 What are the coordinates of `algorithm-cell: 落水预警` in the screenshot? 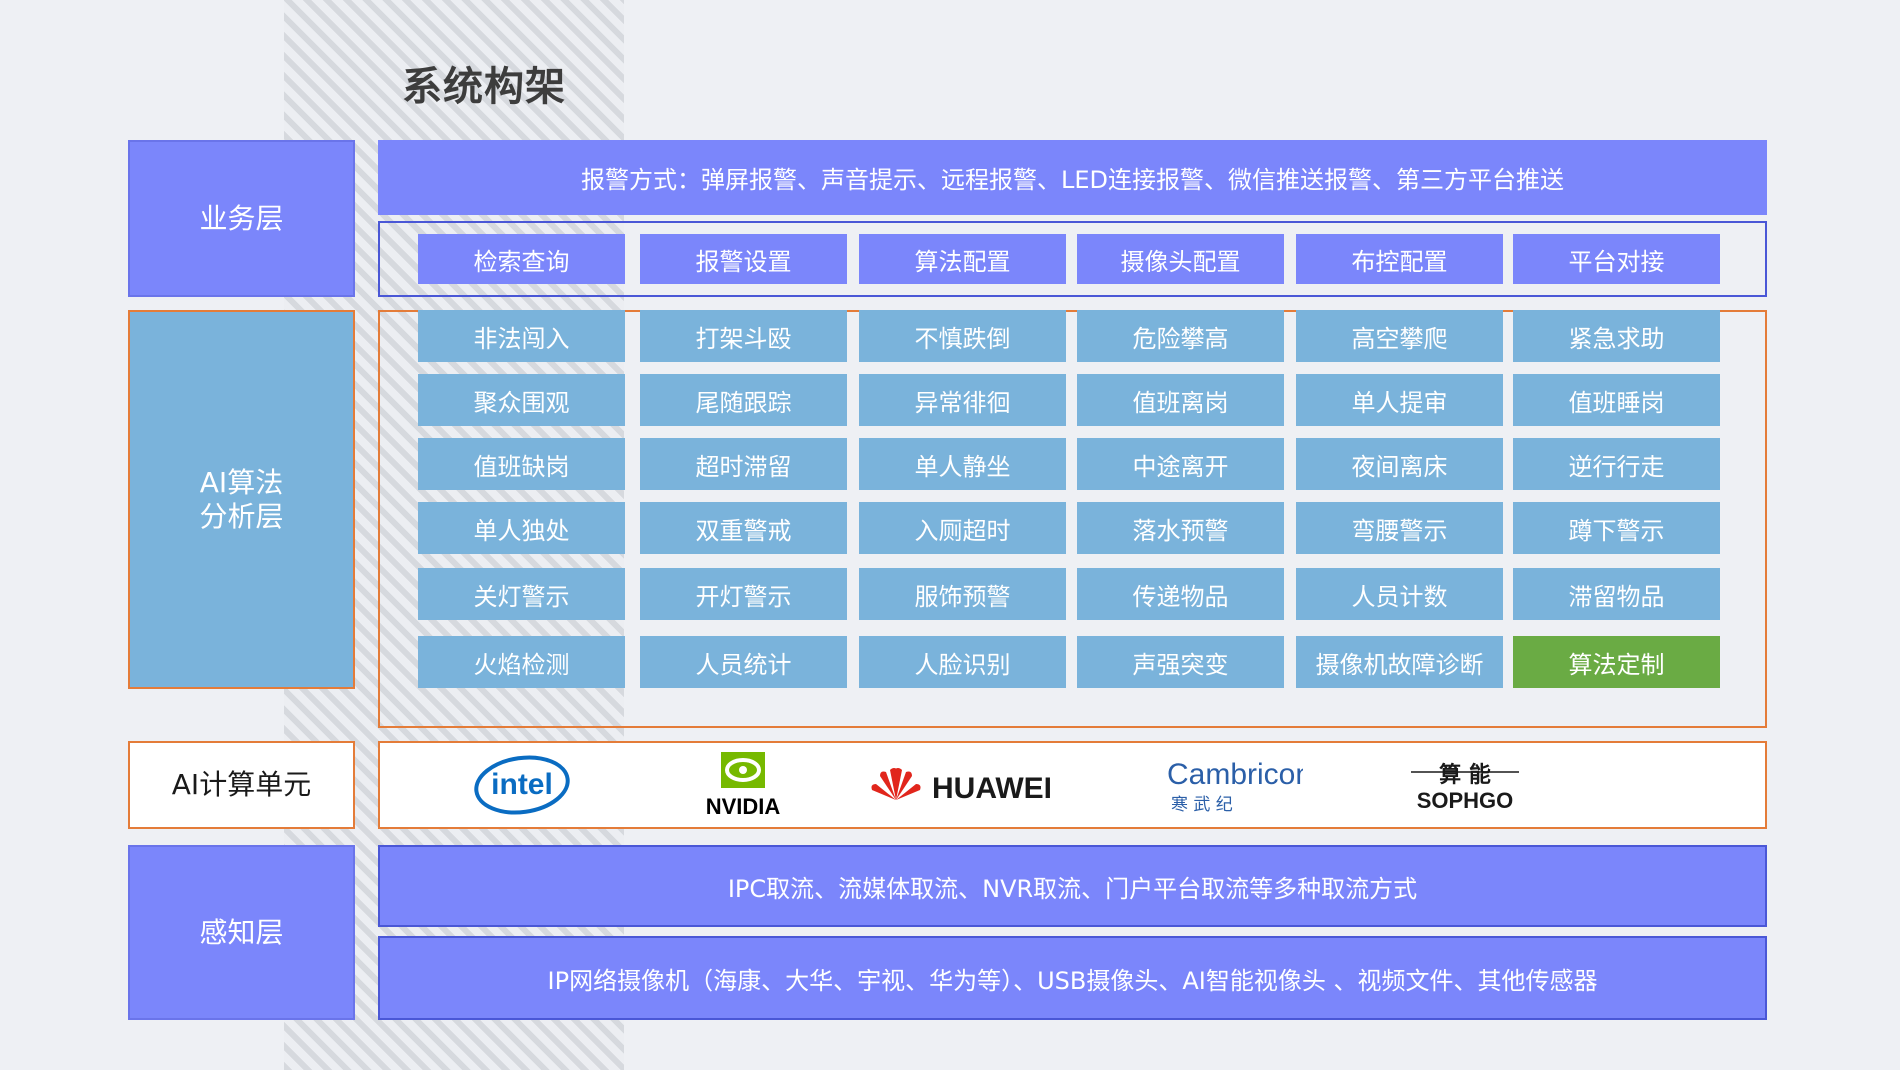 It's located at (1180, 528).